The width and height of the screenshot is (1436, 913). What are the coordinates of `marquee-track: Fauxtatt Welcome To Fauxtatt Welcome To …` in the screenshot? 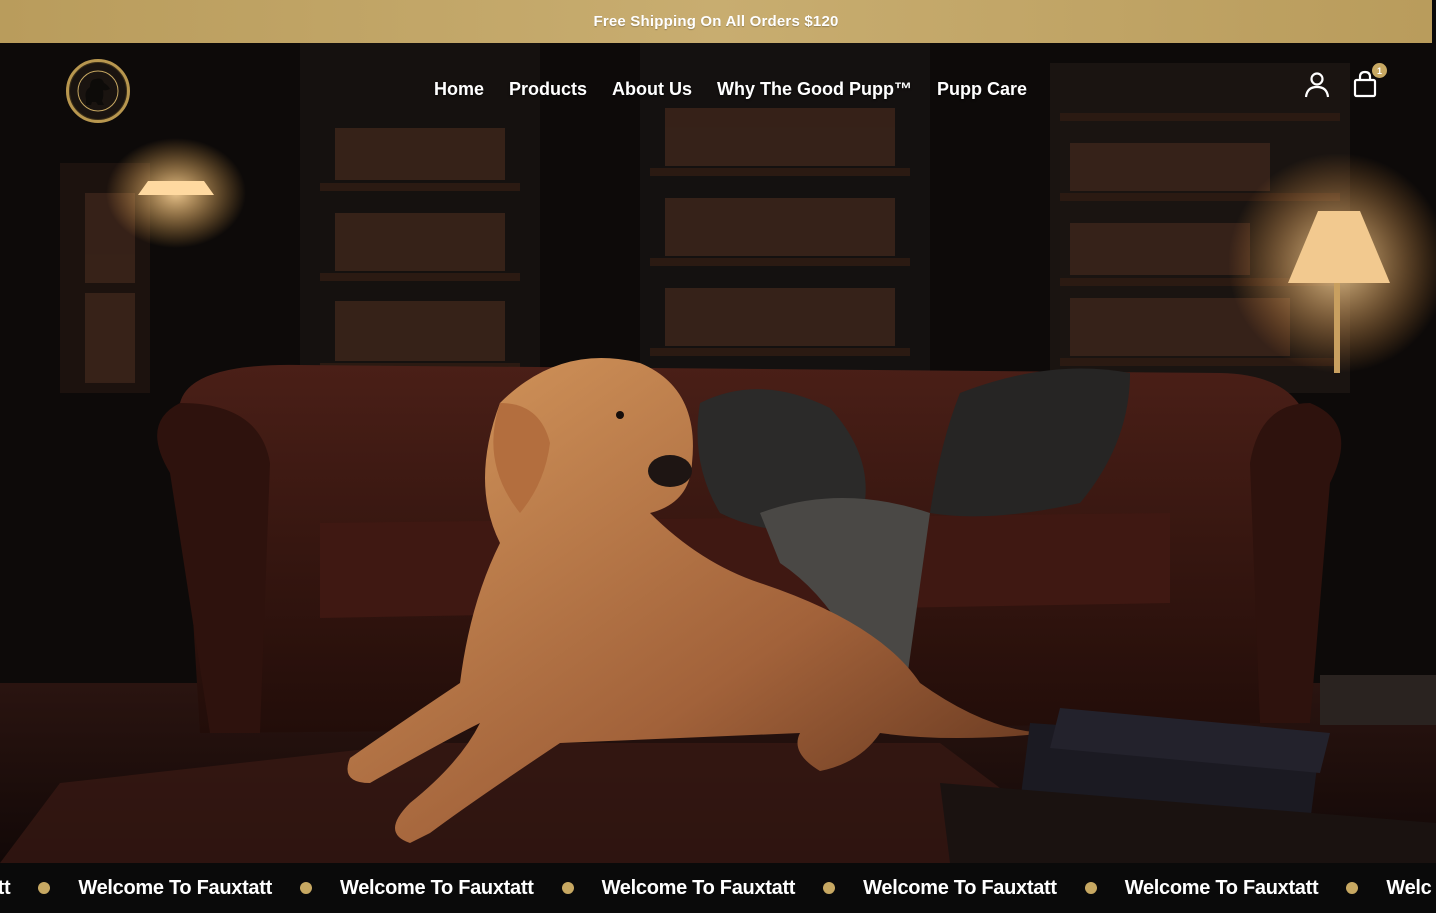 It's located at (716, 888).